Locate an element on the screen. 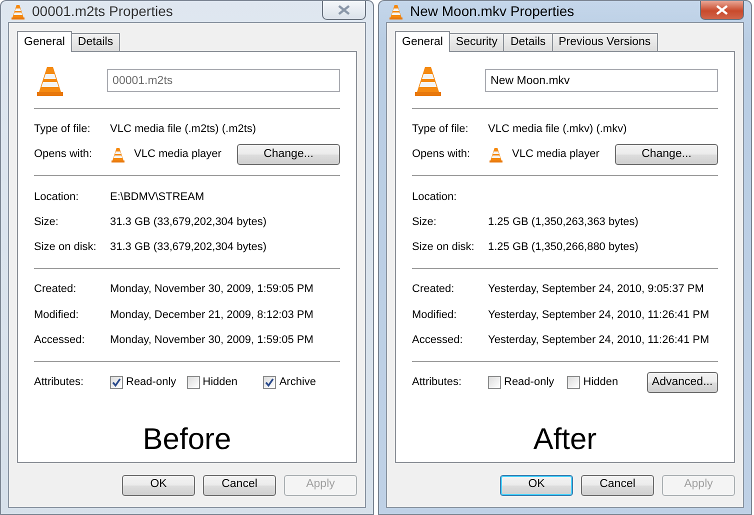 This screenshot has width=754, height=515. tab: Security is located at coordinates (476, 42).